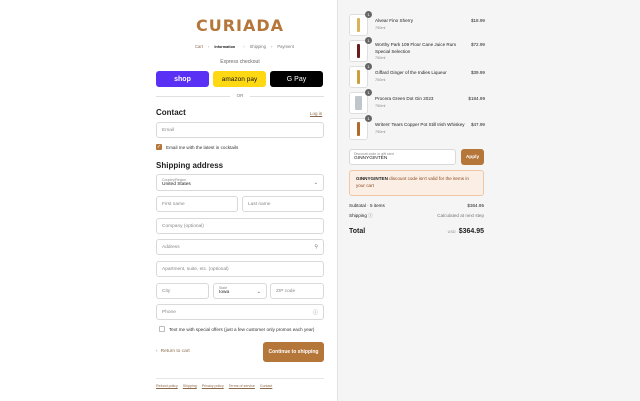 Image resolution: width=640 pixels, height=401 pixels. I want to click on login-link: Log in, so click(316, 113).